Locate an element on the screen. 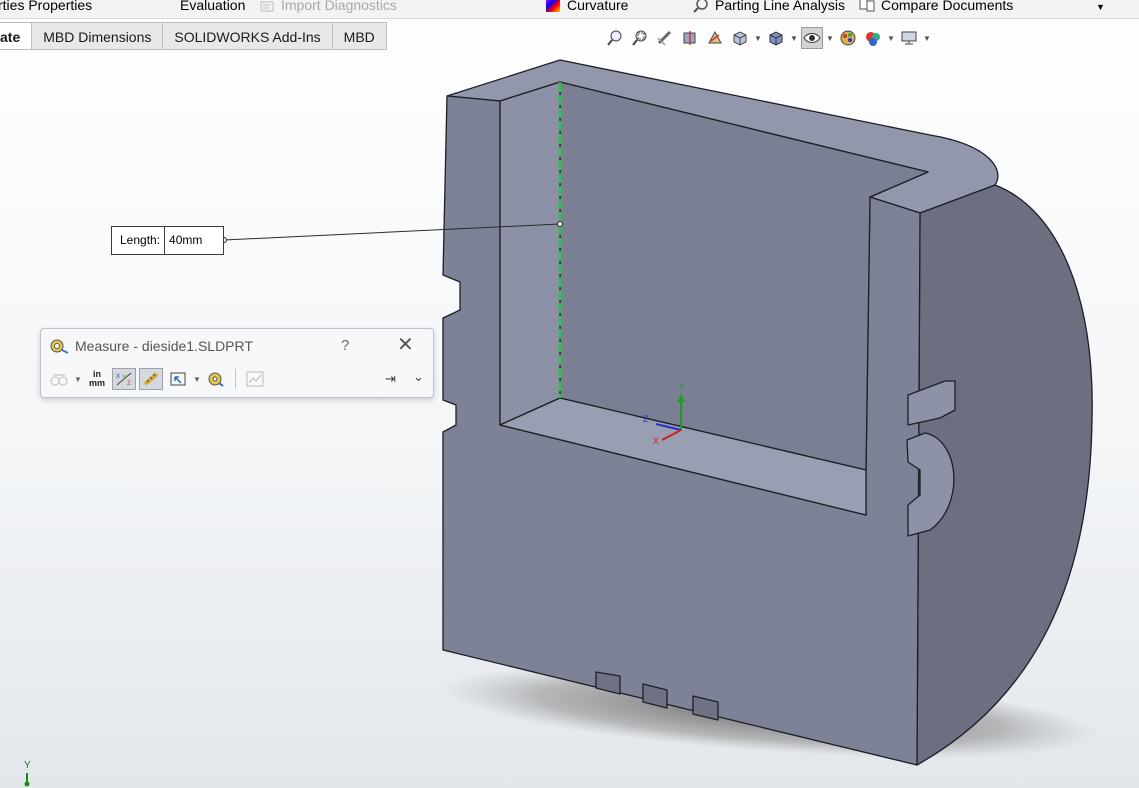 The width and height of the screenshot is (1139, 788). zoom-to-fit-button is located at coordinates (615, 38).